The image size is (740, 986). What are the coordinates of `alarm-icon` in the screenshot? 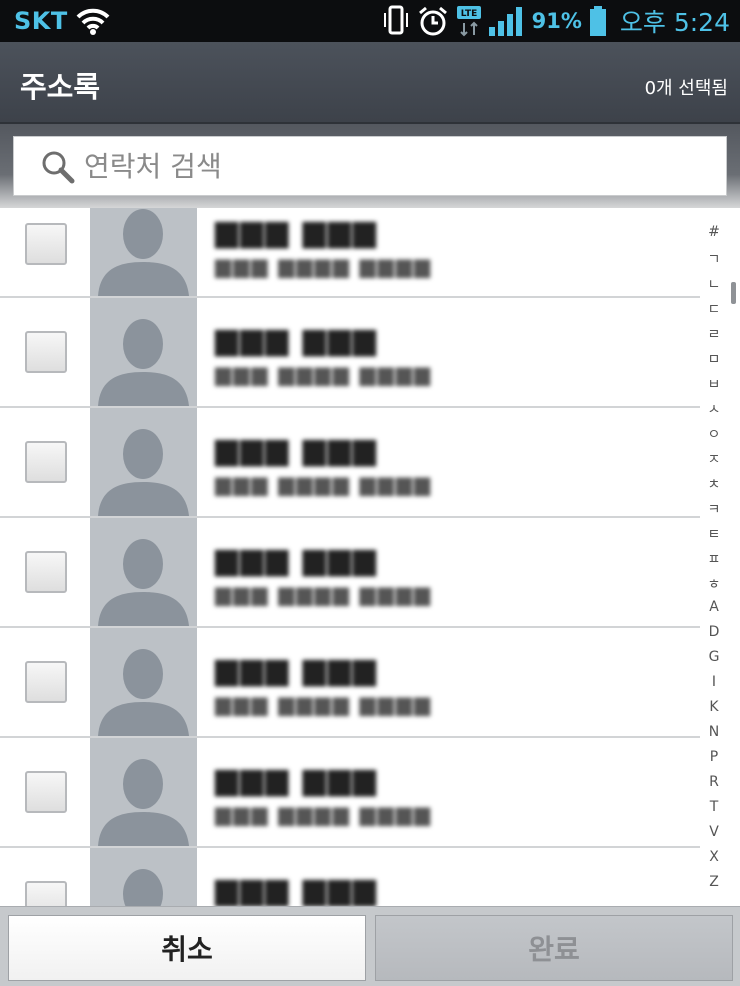 It's located at (432, 21).